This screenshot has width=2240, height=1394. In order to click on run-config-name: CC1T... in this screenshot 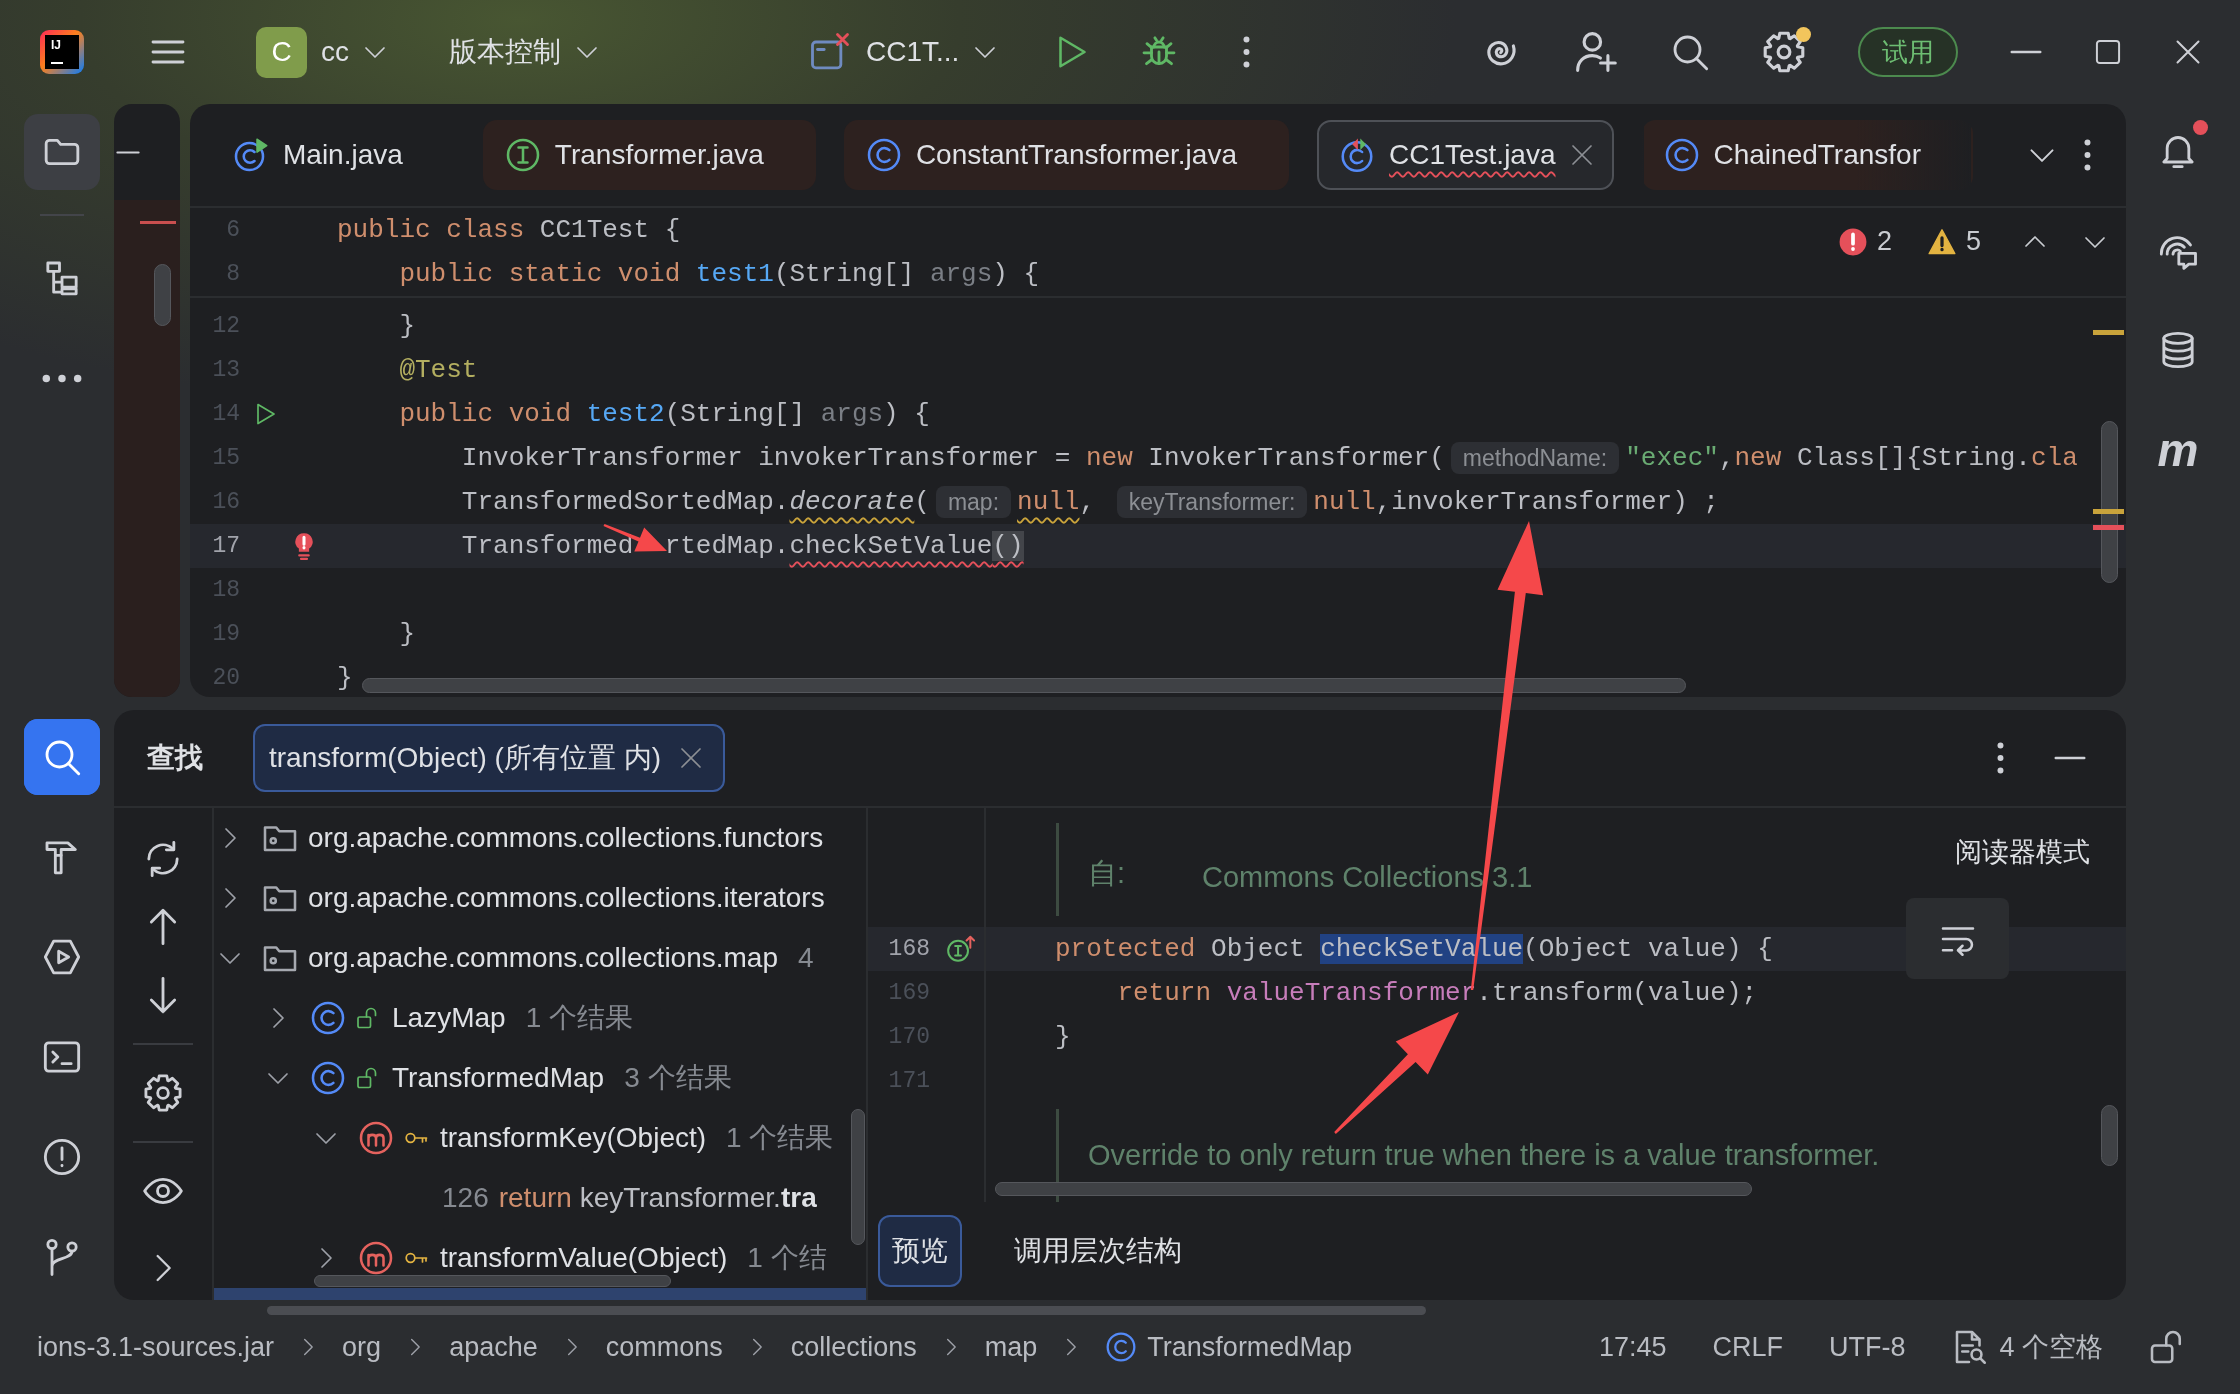, I will do `click(913, 52)`.